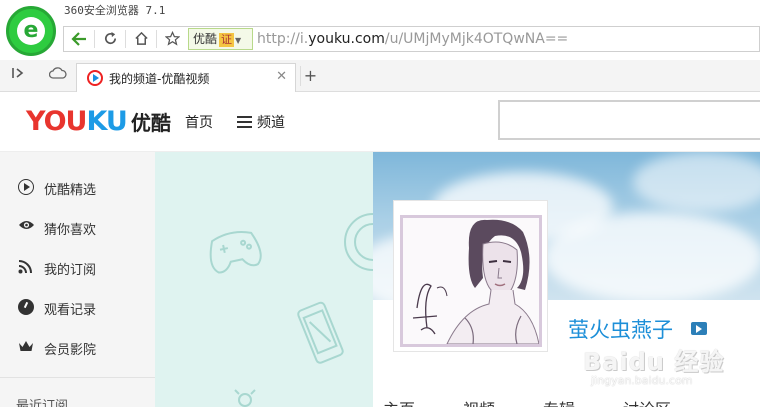 The height and width of the screenshot is (407, 760). Describe the element at coordinates (70, 190) in the screenshot. I see `sidebar-item-label: 优酷精选` at that location.